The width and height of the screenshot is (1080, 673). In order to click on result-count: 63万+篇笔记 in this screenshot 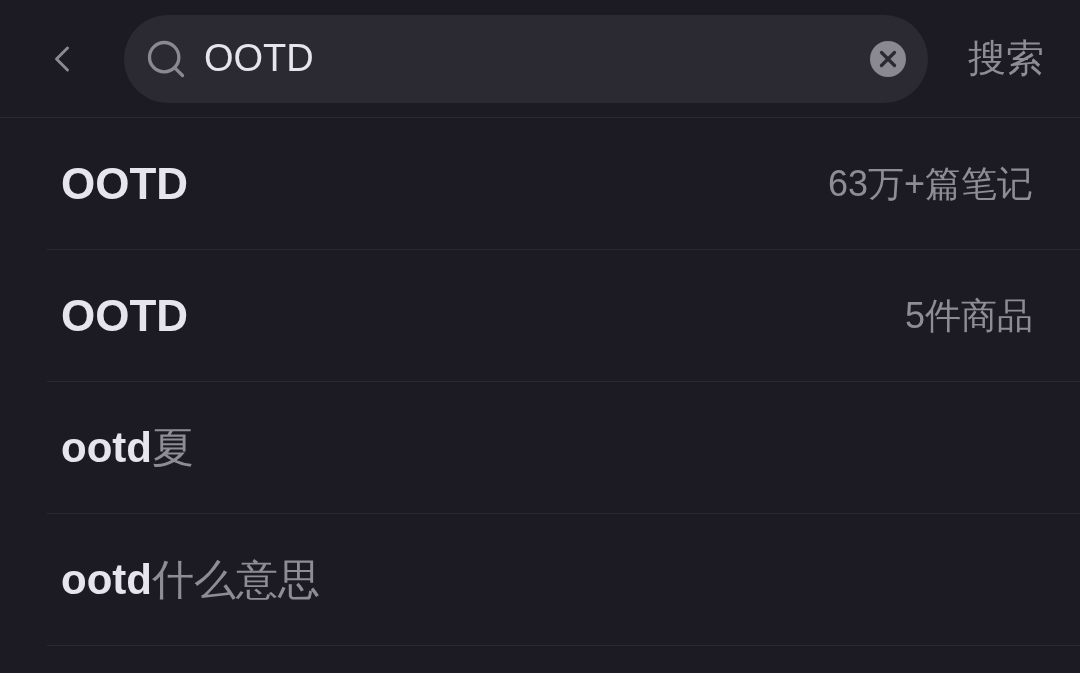, I will do `click(930, 183)`.